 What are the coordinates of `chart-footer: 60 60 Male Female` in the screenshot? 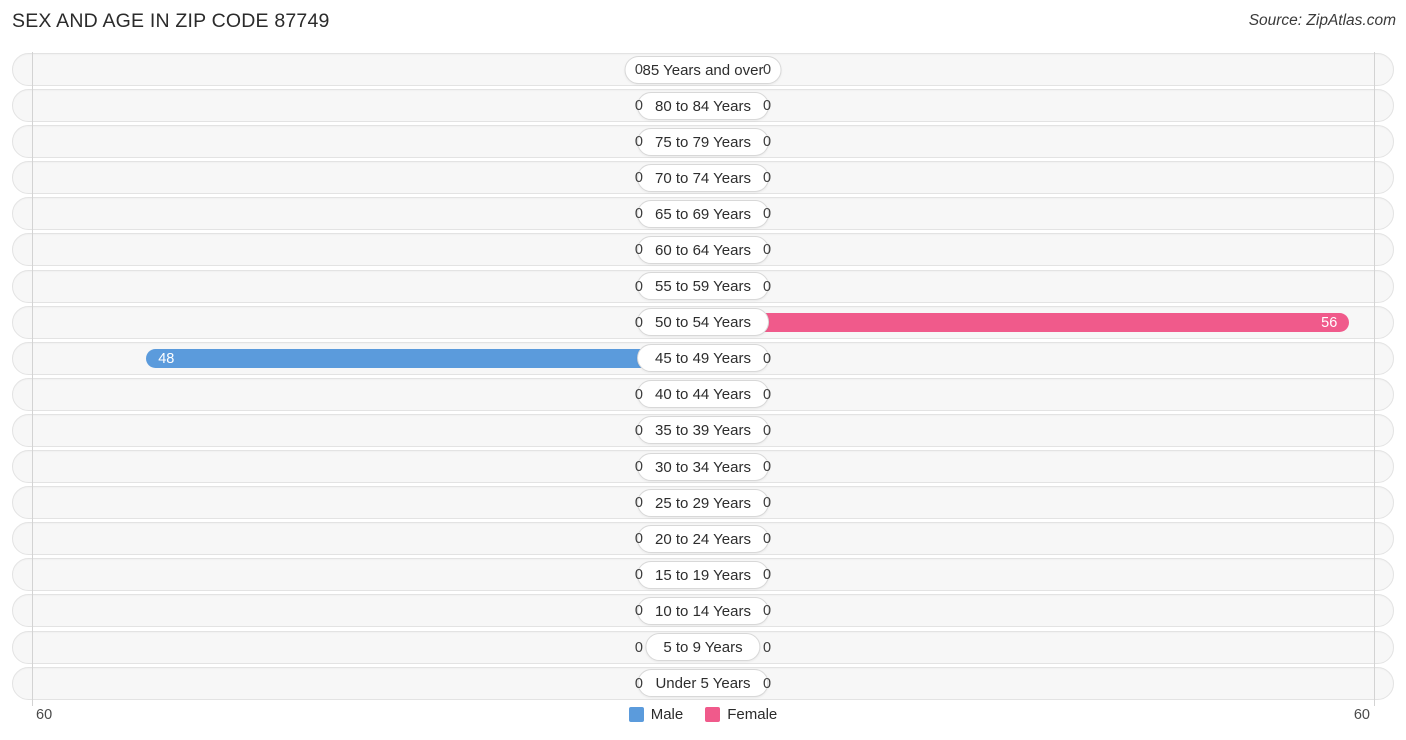 It's located at (703, 721).